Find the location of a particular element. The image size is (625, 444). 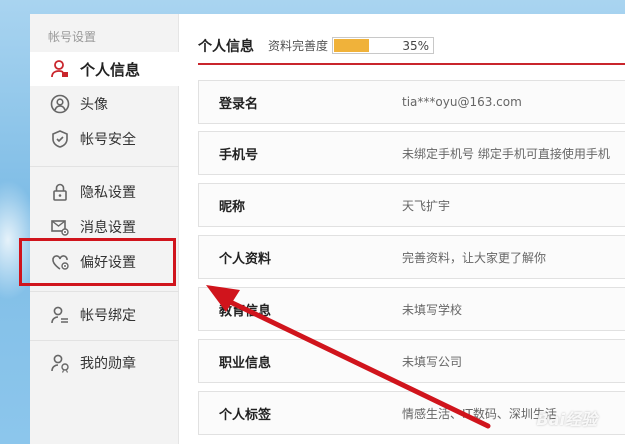

completion-label: 资料完善度 is located at coordinates (298, 46).